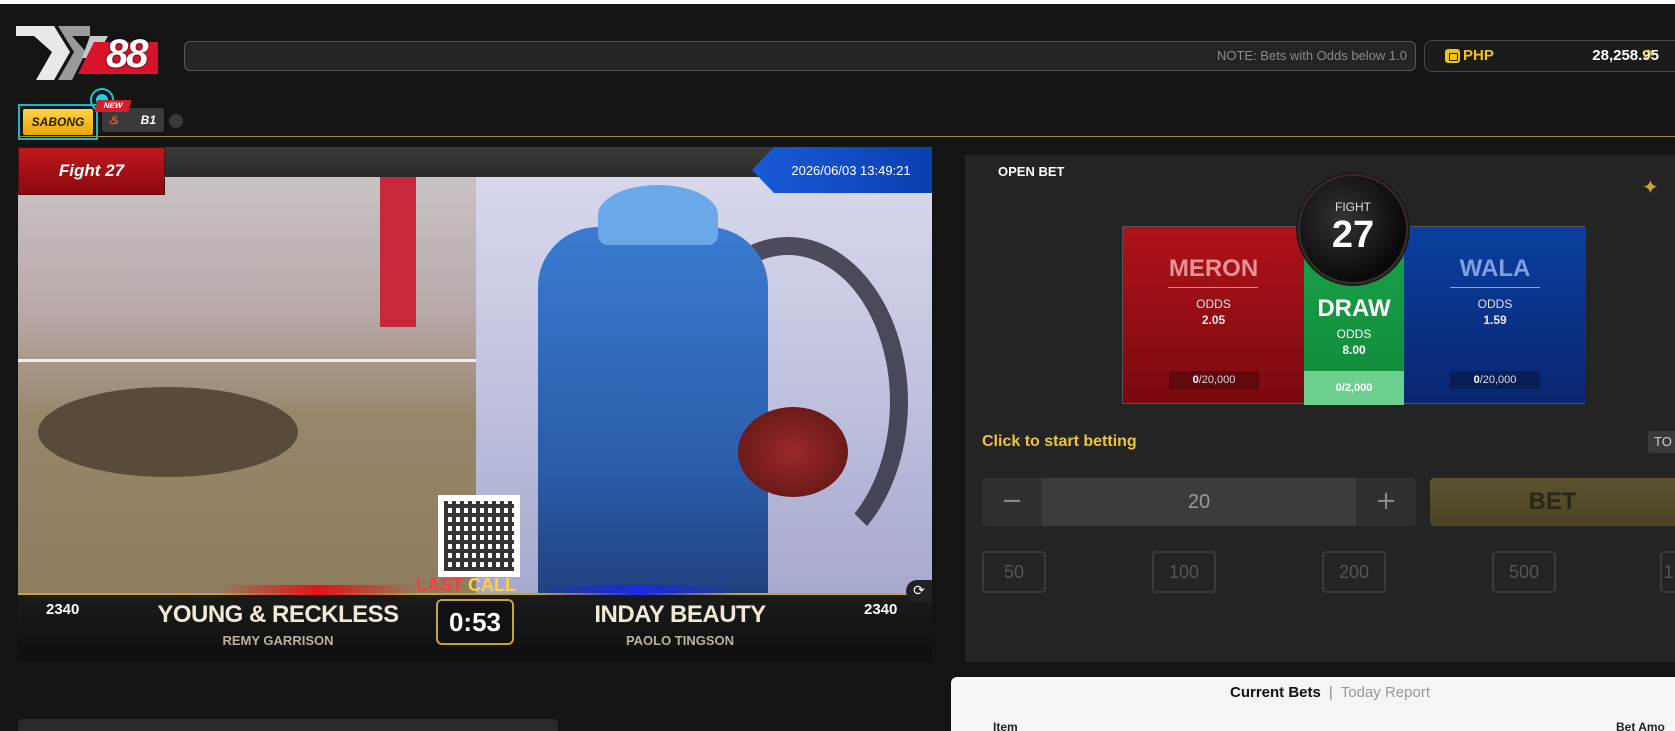  I want to click on wala-limit: 0/20,000, so click(1495, 380).